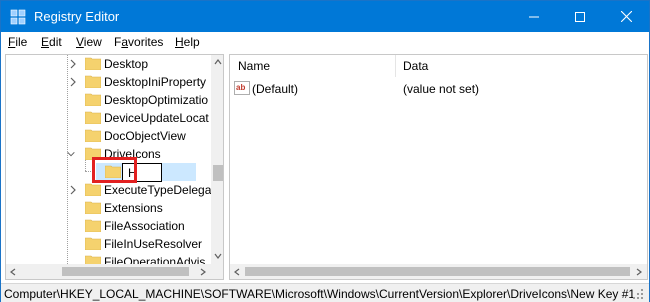 This screenshot has width=650, height=302. What do you see at coordinates (217, 159) in the screenshot?
I see `tree-vertical-scrollbar` at bounding box center [217, 159].